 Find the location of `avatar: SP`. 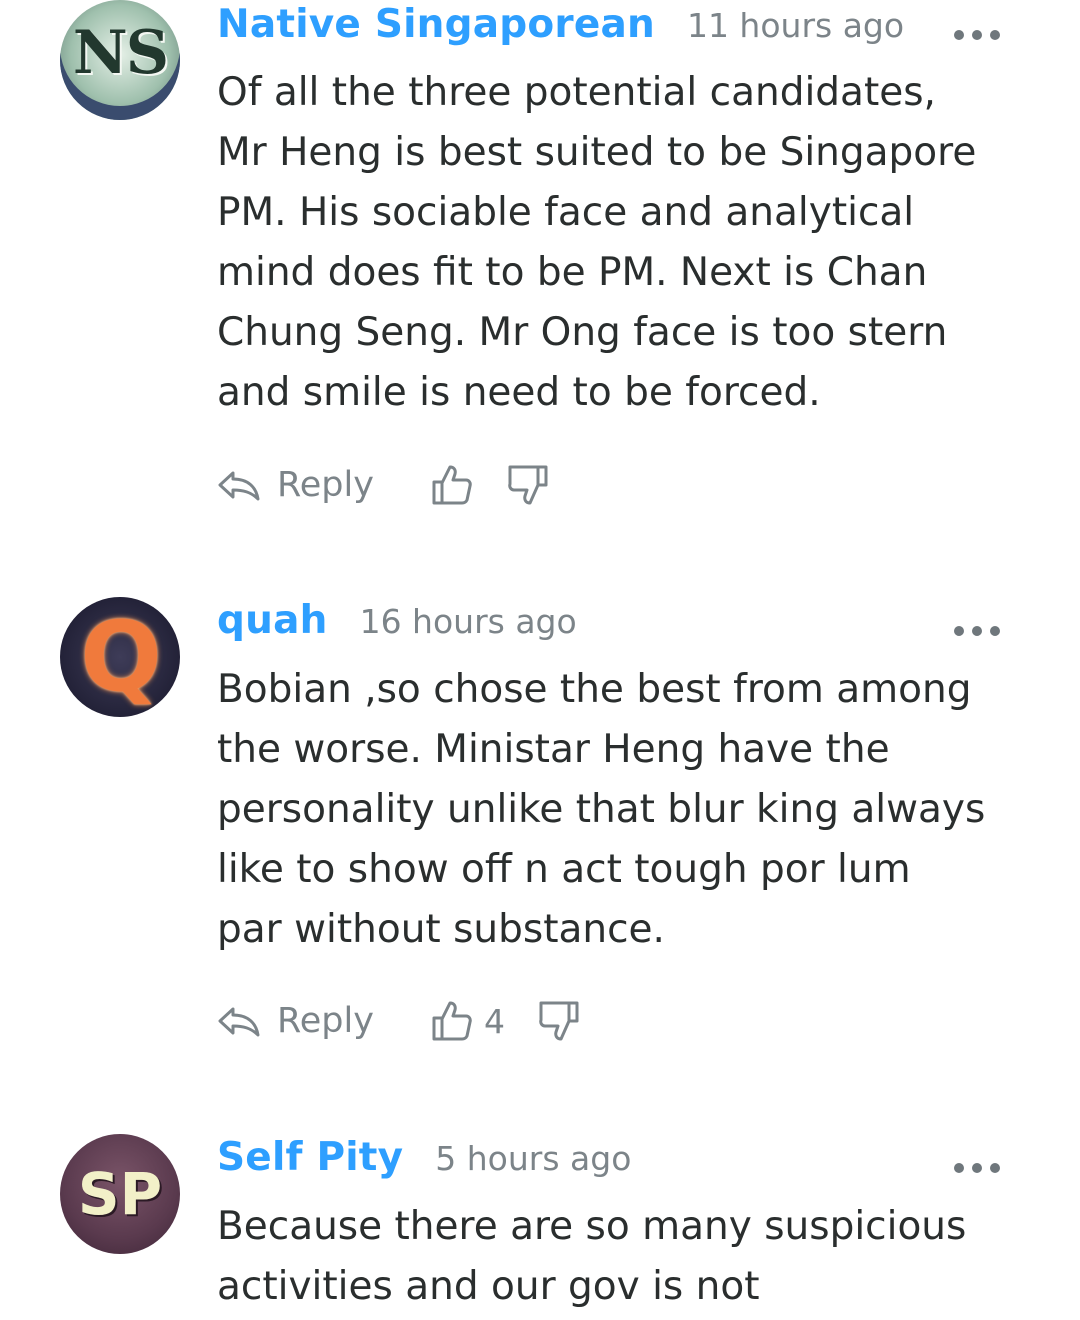

avatar: SP is located at coordinates (120, 1194).